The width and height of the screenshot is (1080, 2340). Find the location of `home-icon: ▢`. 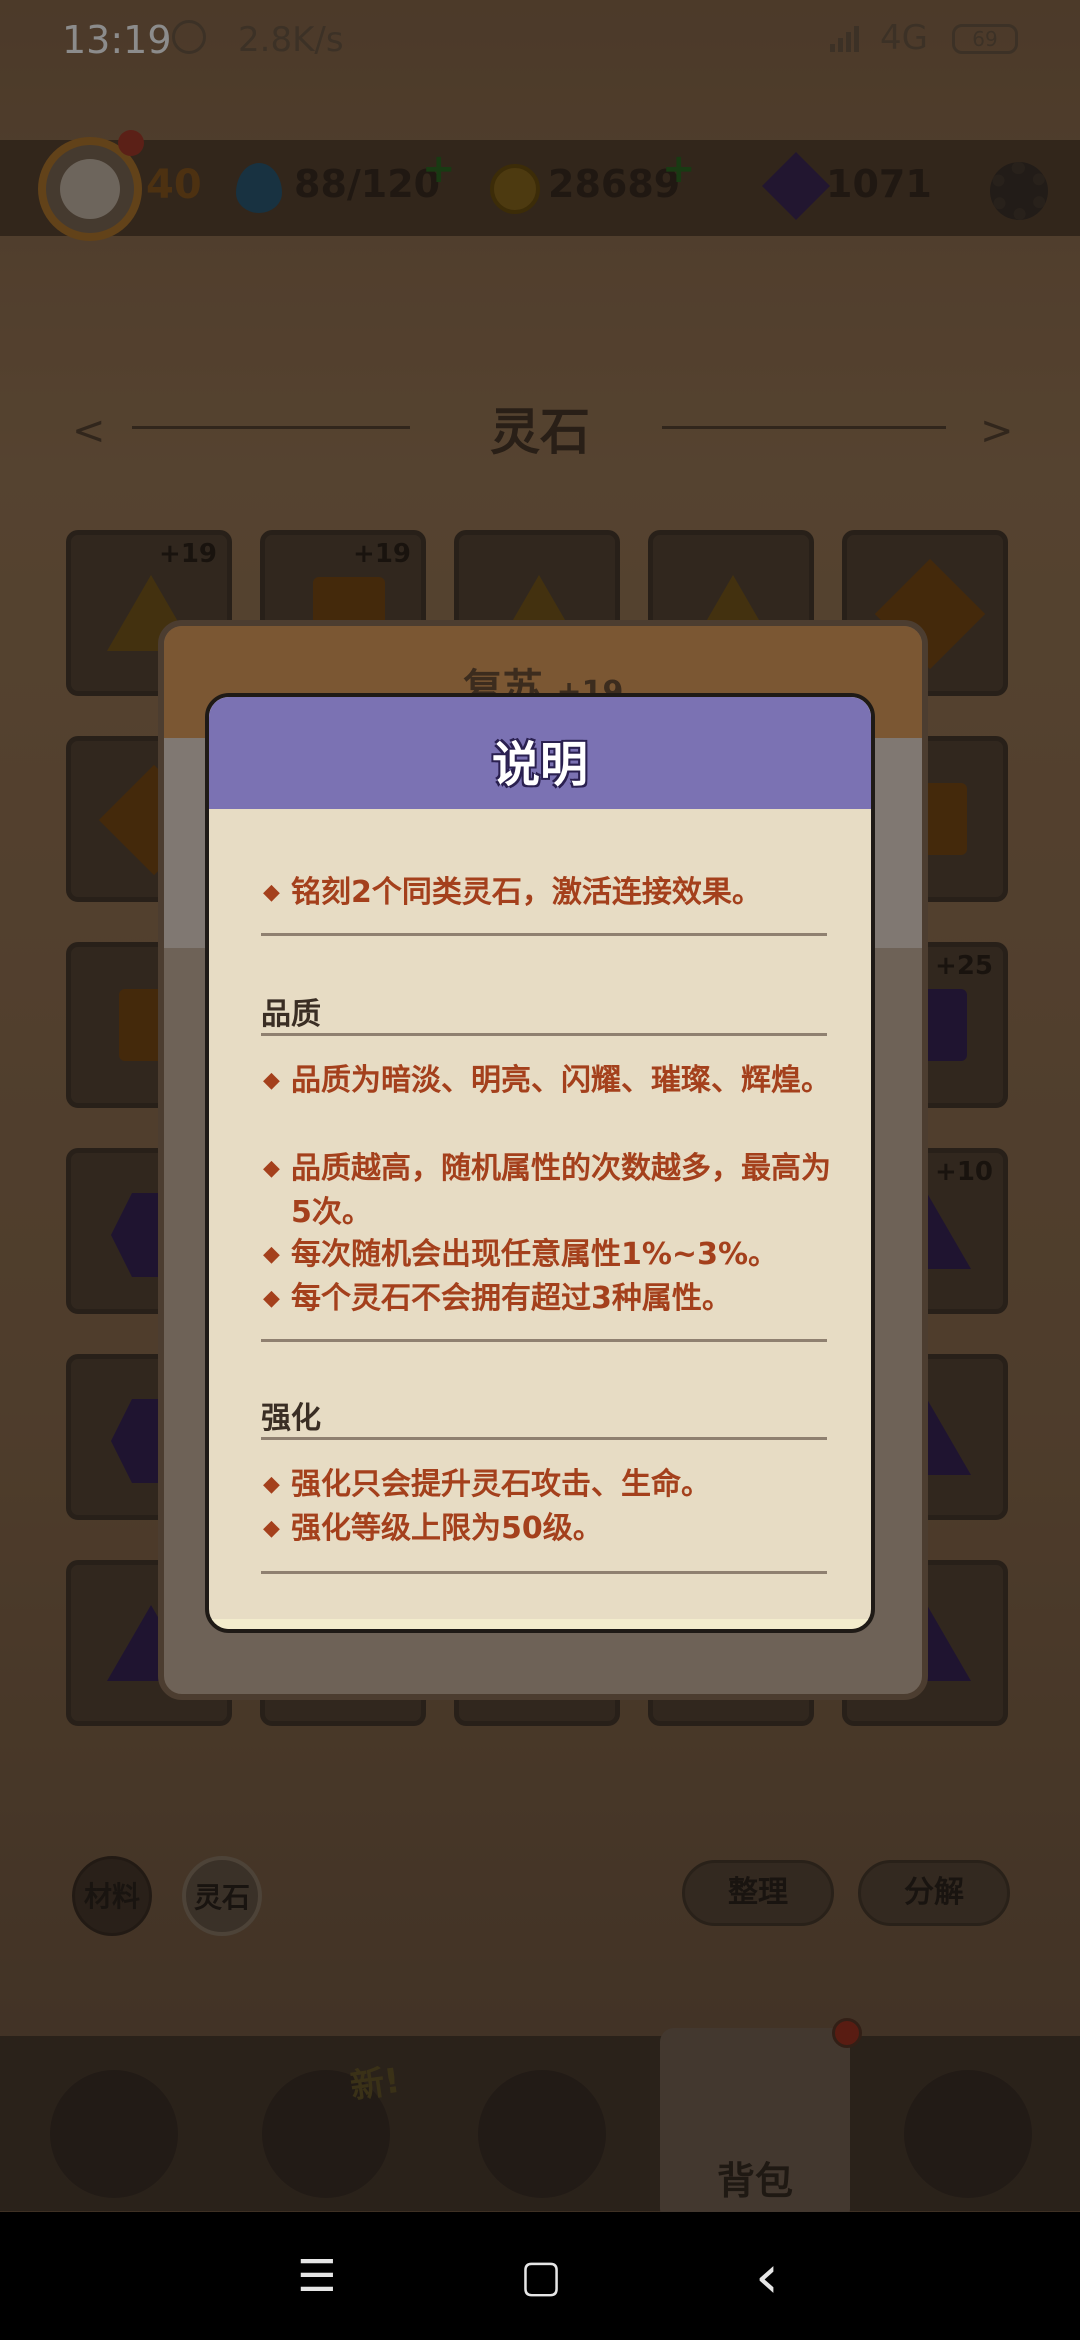

home-icon: ▢ is located at coordinates (541, 2277).